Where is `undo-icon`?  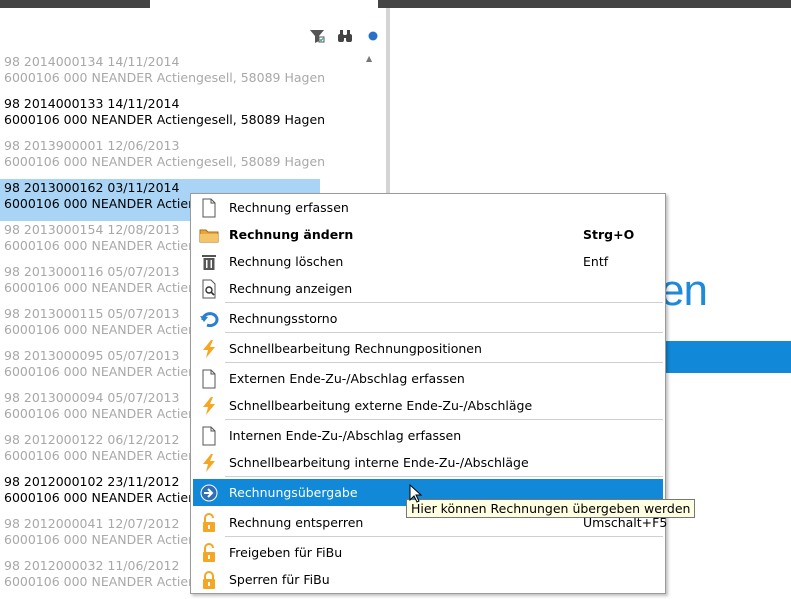
undo-icon is located at coordinates (209, 319).